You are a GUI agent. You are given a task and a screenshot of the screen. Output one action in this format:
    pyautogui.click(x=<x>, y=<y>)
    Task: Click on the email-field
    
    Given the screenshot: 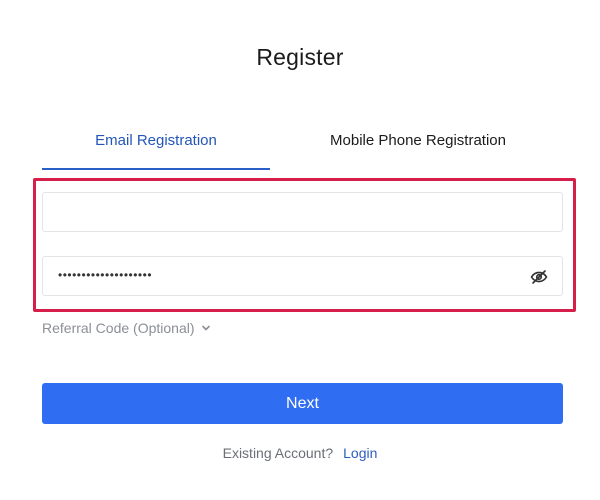 What is the action you would take?
    pyautogui.click(x=302, y=212)
    